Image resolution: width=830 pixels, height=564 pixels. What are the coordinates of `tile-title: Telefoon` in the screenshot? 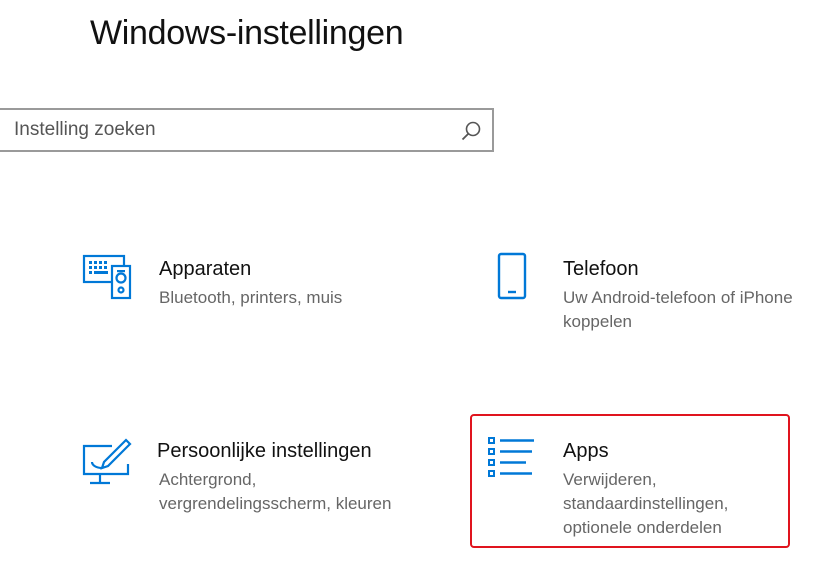 It's located at (601, 269).